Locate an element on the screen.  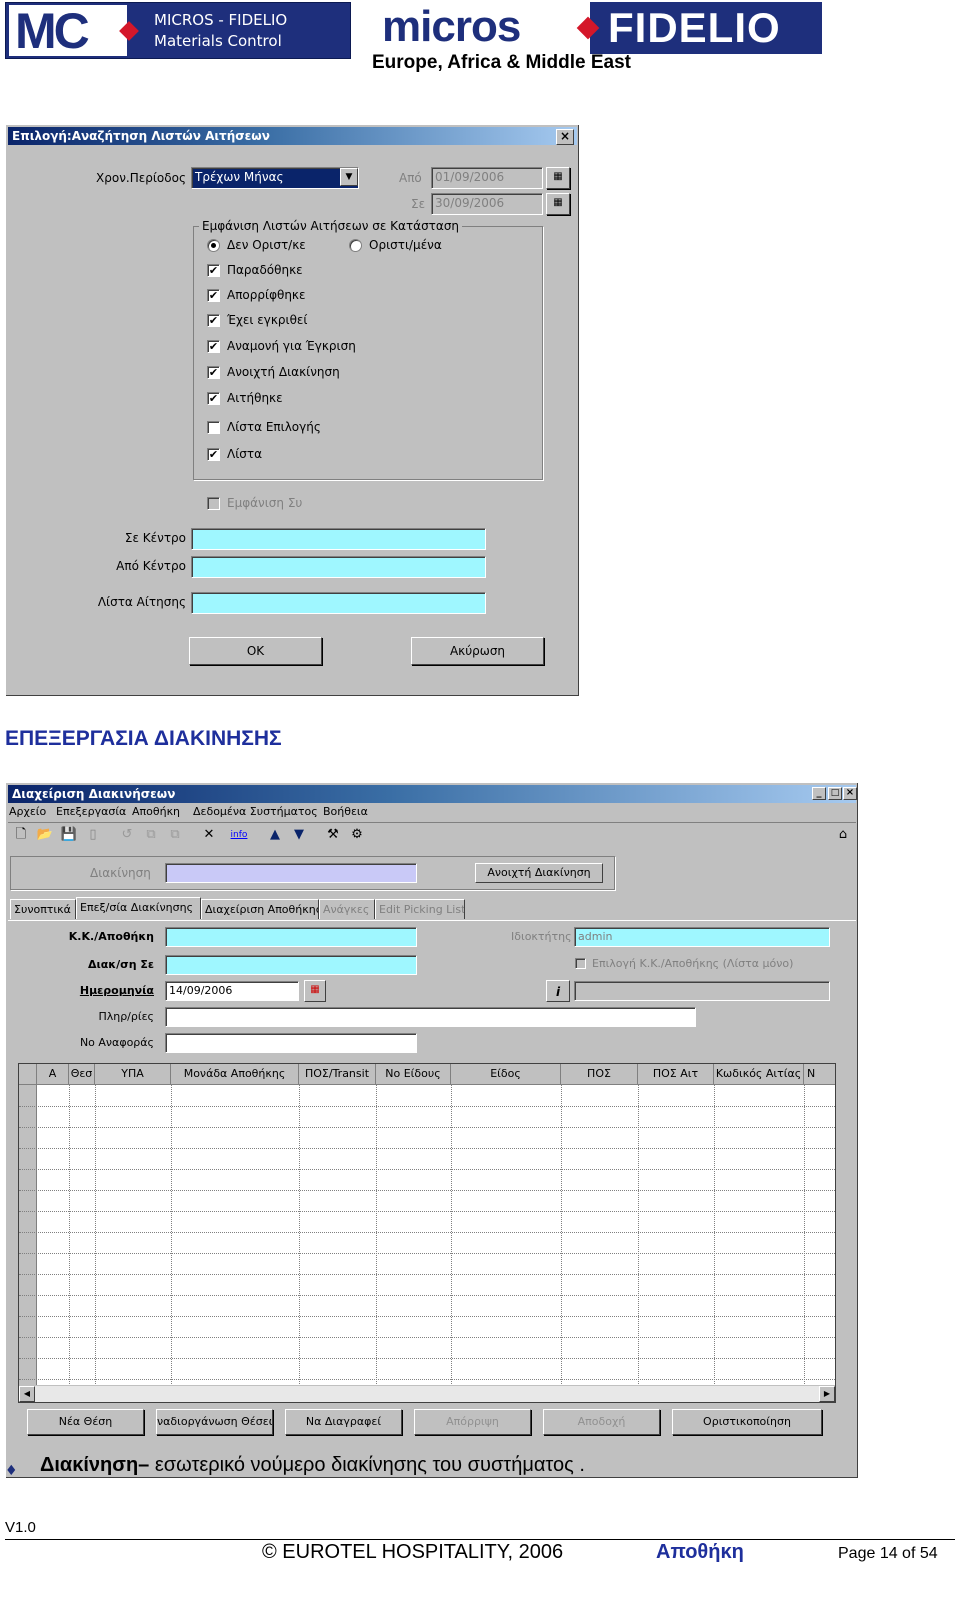
close-icon: × is located at coordinates (850, 793).